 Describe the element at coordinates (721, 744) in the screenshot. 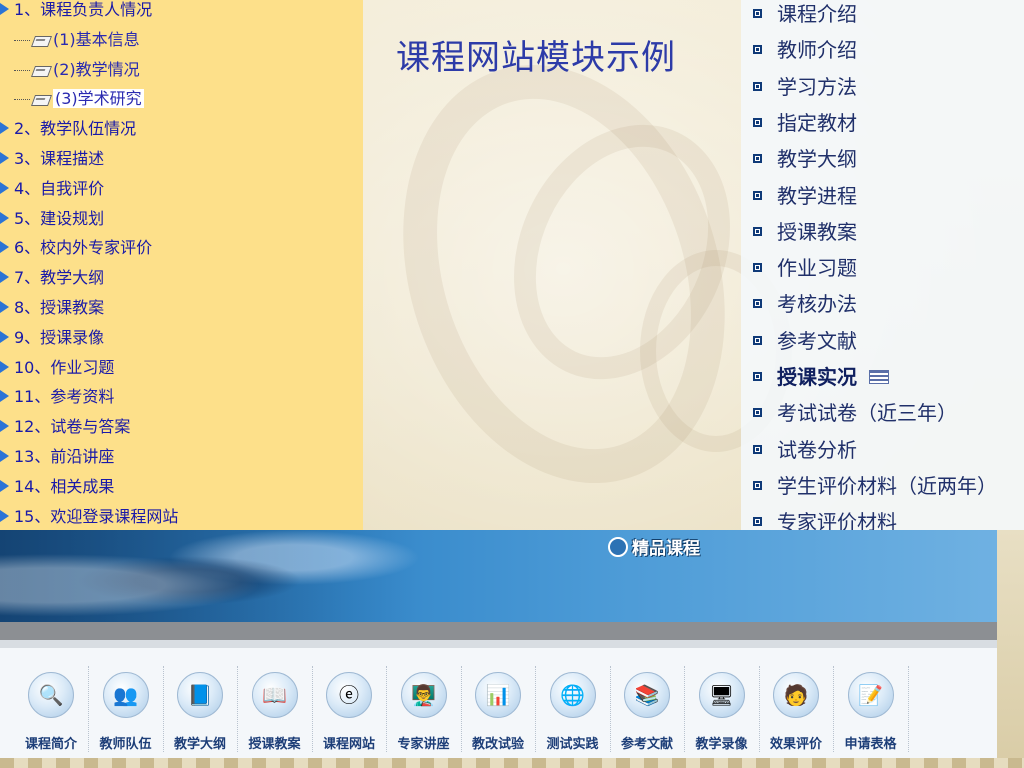

I see `nav-button-label: 教学录像` at that location.